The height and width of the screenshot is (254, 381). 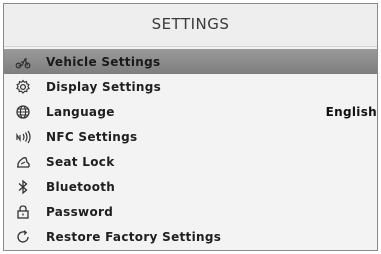 I want to click on gear-icon, so click(x=23, y=87).